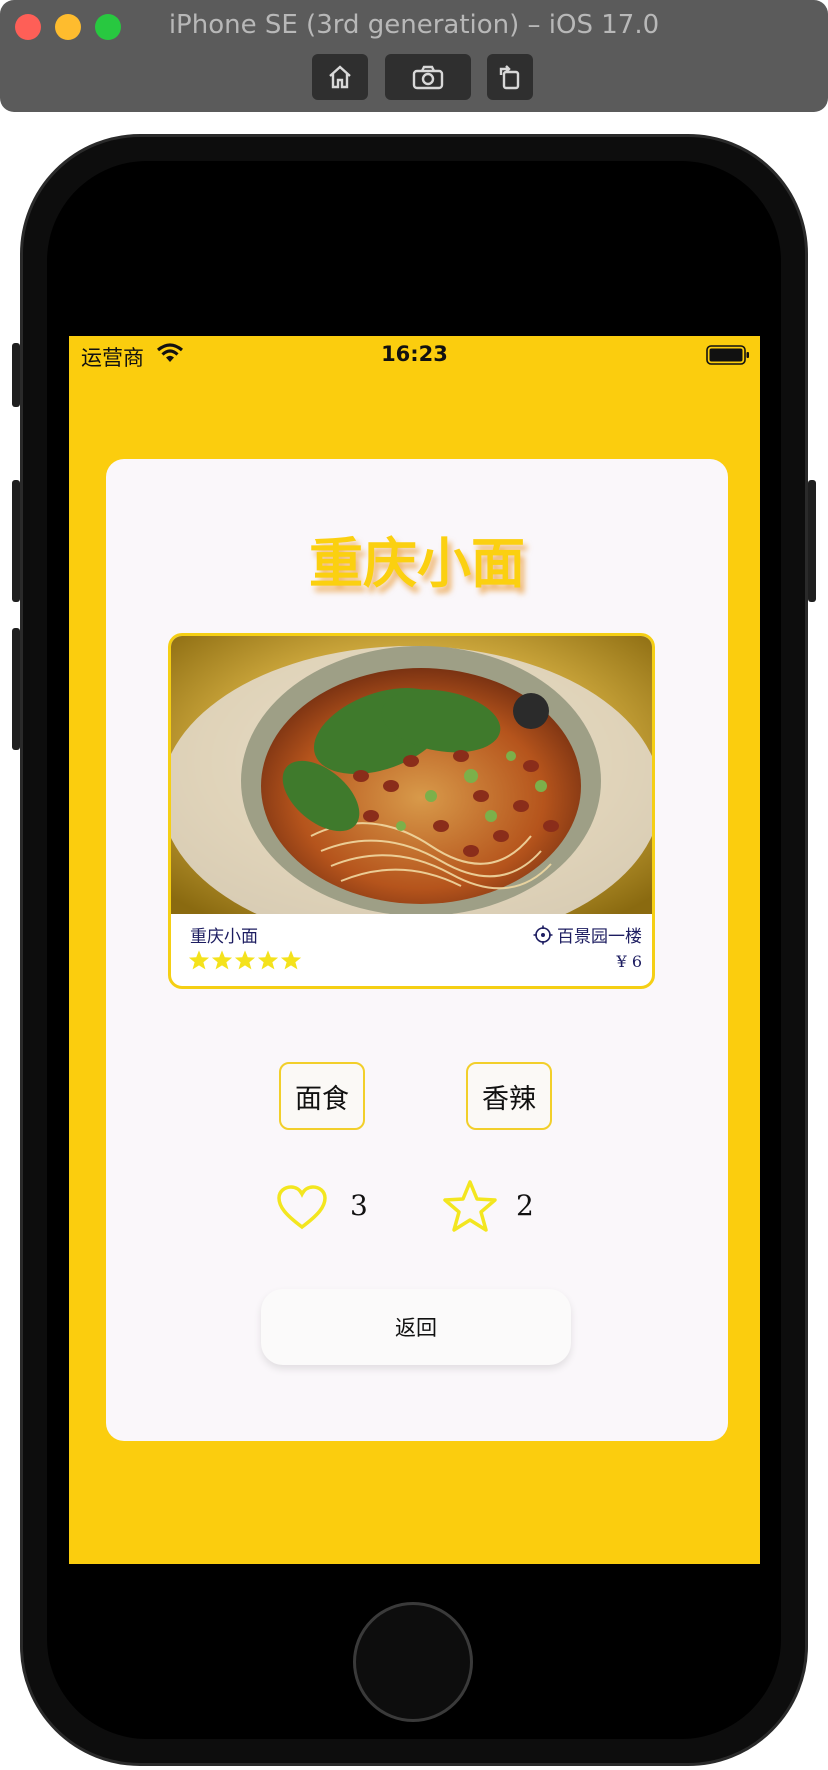 The width and height of the screenshot is (828, 1770). Describe the element at coordinates (727, 355) in the screenshot. I see `battery-icon` at that location.